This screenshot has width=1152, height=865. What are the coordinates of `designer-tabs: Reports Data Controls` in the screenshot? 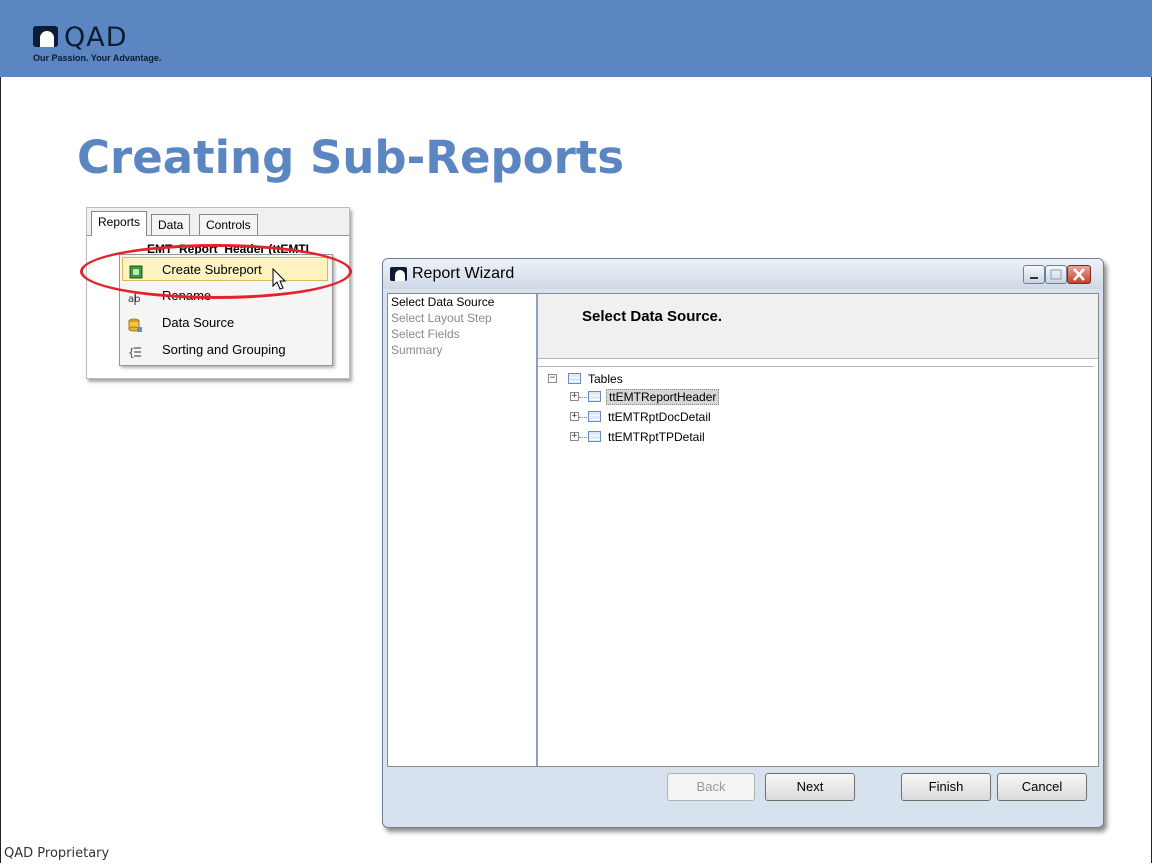 It's located at (218, 222).